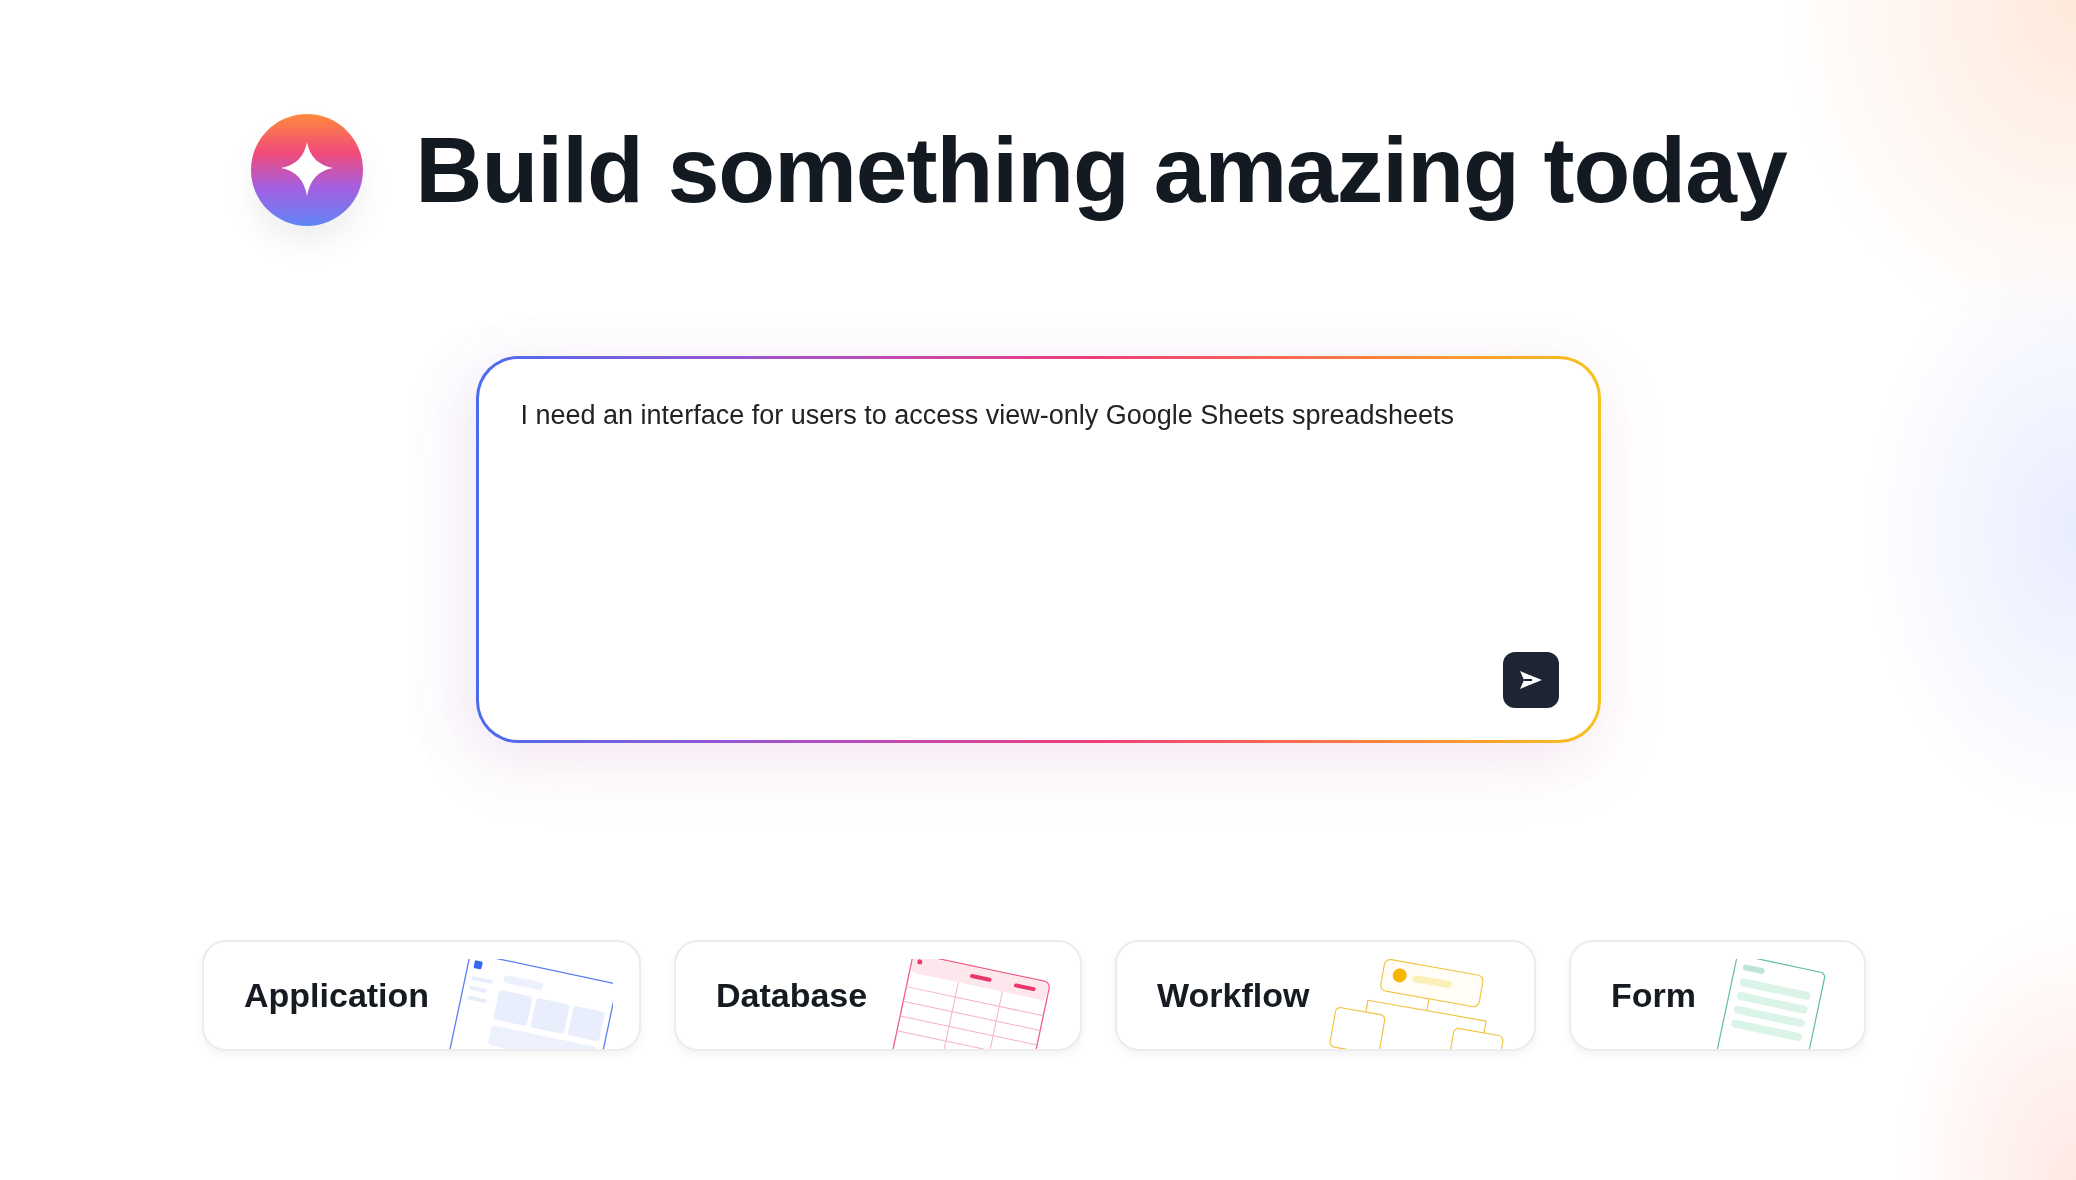 This screenshot has width=2076, height=1180. I want to click on card-label: Form, so click(1653, 995).